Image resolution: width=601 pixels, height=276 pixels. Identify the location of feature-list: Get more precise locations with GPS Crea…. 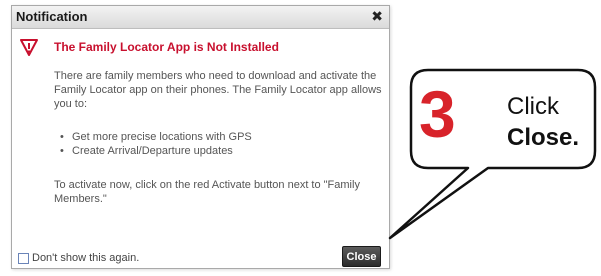
(156, 144).